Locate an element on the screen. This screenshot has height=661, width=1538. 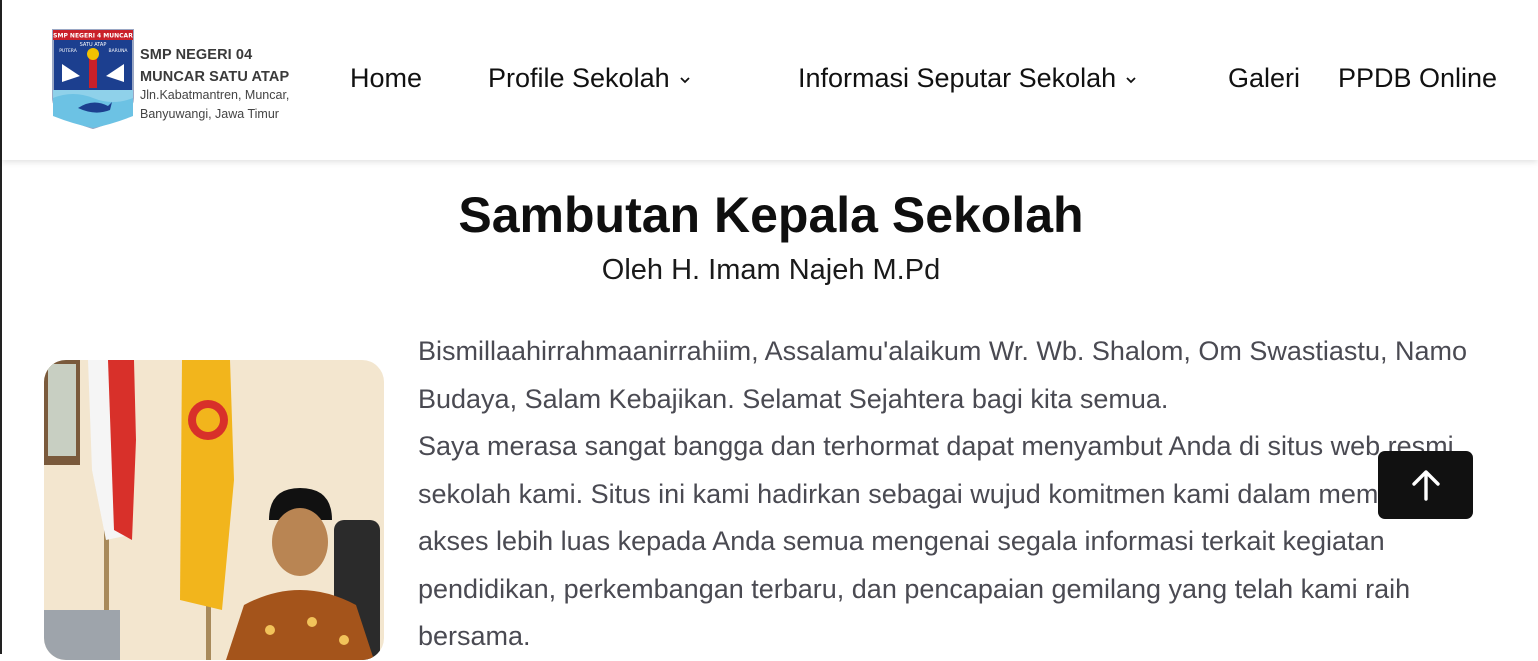
page-title: Sambutan Kepala Sekolah is located at coordinates (771, 215).